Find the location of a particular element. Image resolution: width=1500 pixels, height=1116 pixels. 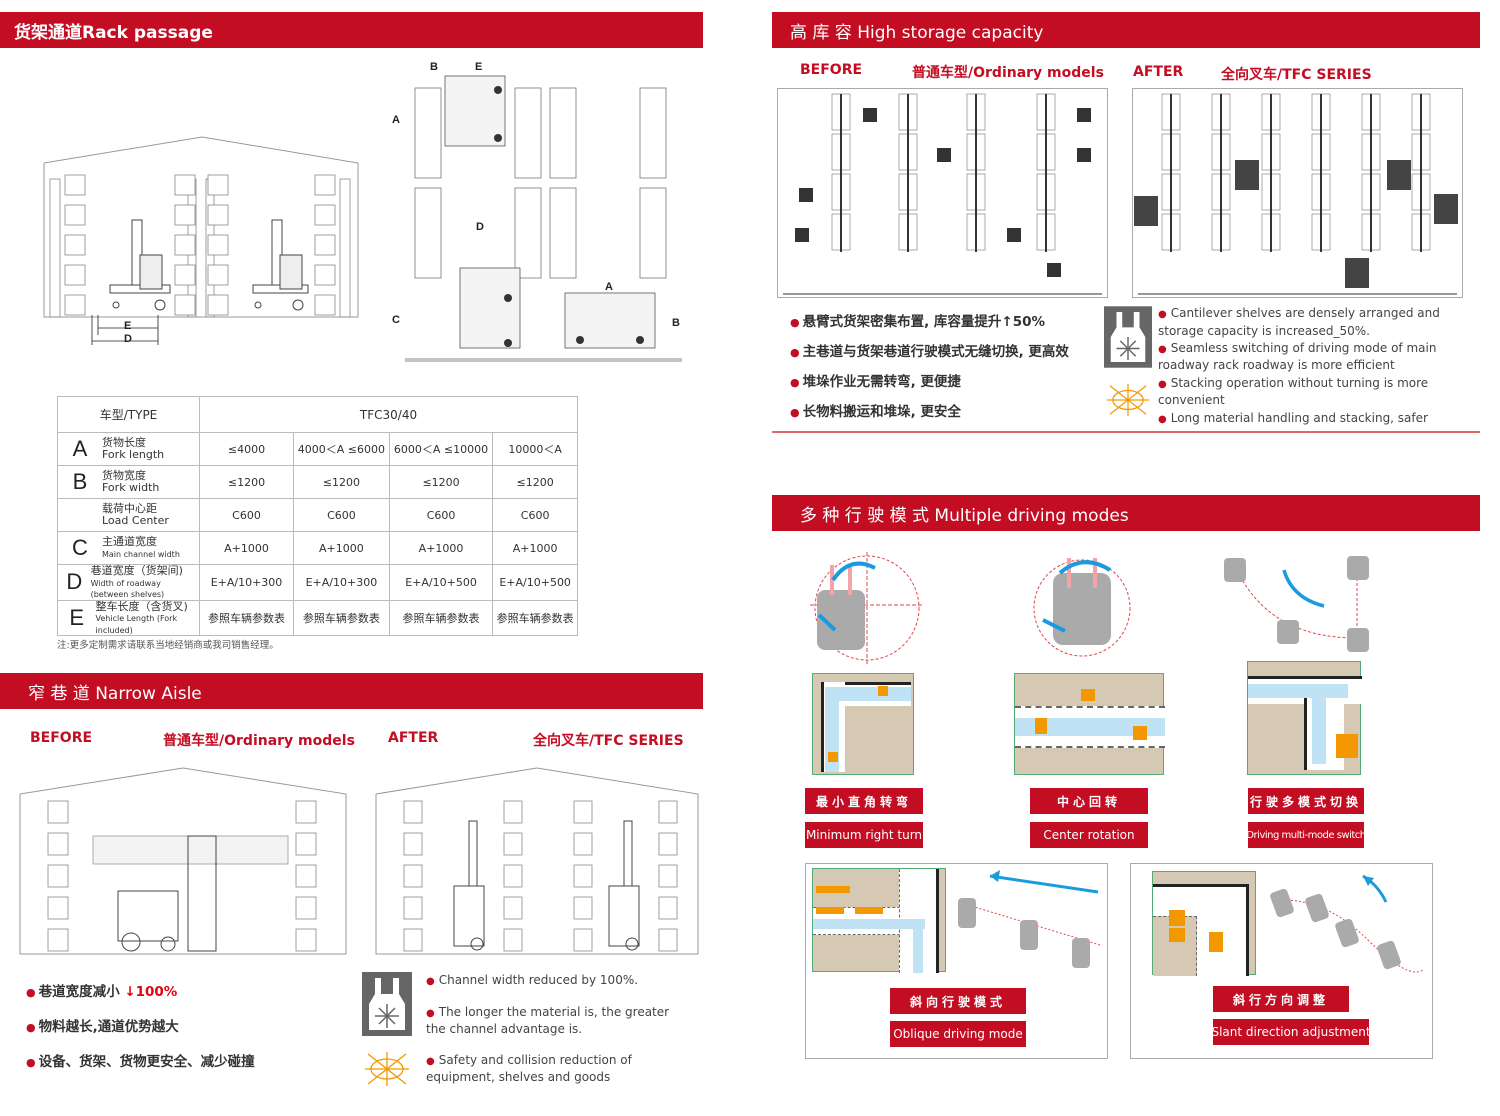

dimension-label-e: E is located at coordinates (127, 326).